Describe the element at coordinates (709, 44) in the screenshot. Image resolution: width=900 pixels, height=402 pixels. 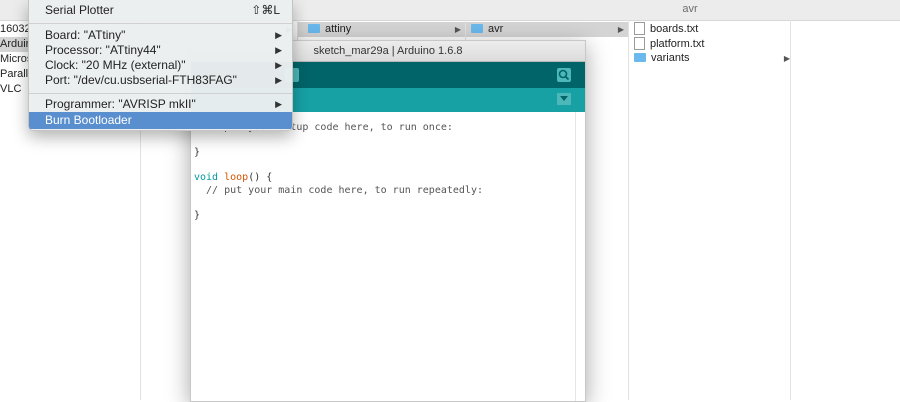
I see `finder-item-platform: platform.txt` at that location.